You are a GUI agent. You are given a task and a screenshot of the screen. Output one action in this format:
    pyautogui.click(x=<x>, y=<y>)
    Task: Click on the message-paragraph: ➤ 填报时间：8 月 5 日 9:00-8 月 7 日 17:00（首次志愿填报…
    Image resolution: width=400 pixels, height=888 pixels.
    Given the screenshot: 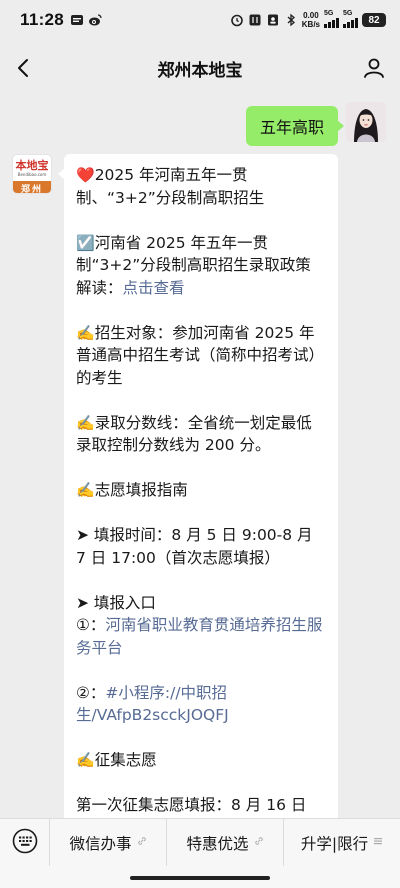 What is the action you would take?
    pyautogui.click(x=194, y=546)
    